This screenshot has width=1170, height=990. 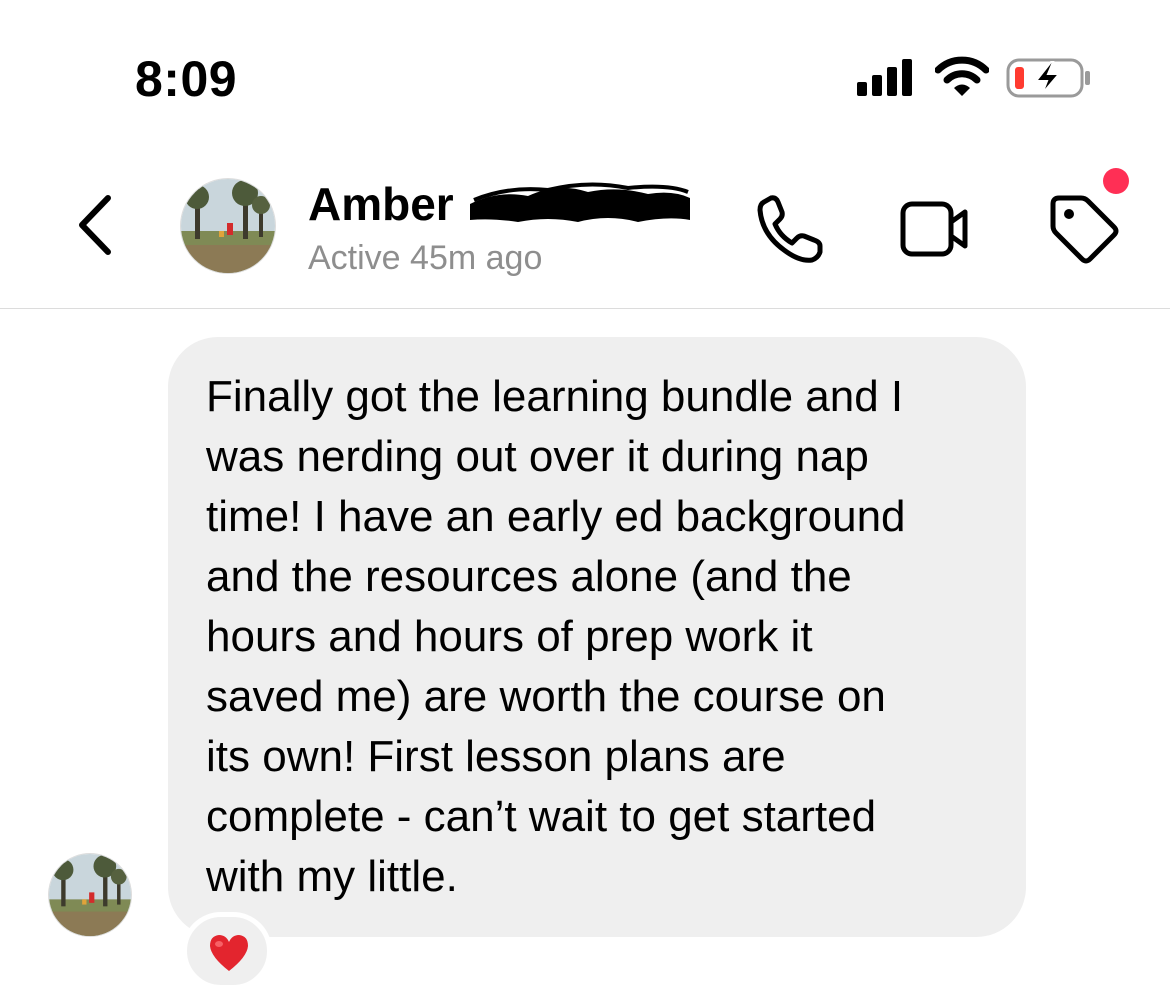 What do you see at coordinates (1048, 78) in the screenshot?
I see `battery-charging-icon` at bounding box center [1048, 78].